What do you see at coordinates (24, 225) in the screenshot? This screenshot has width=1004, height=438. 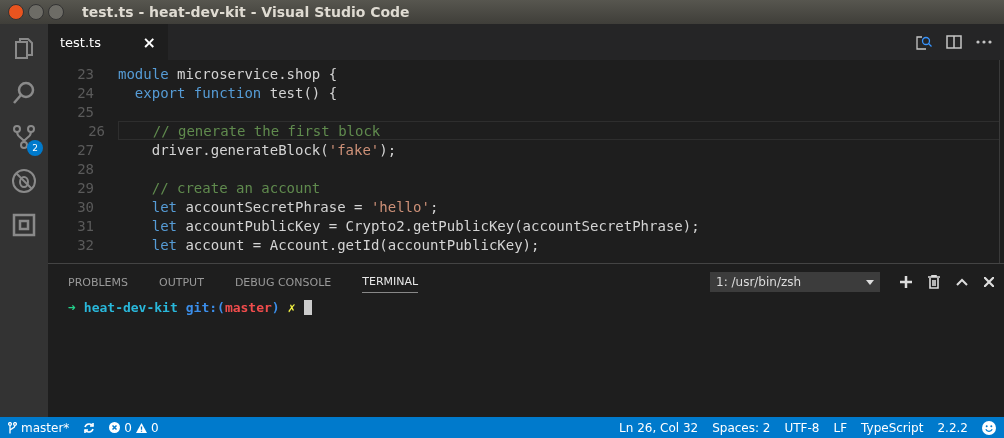 I see `extensions-icon` at bounding box center [24, 225].